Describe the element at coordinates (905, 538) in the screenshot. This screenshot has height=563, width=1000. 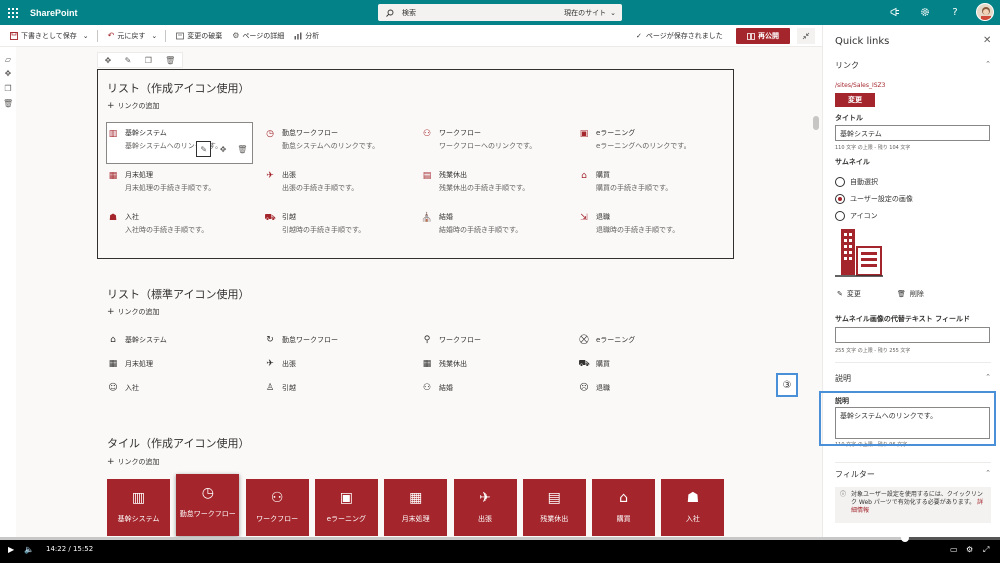
I see `video-progress-knob` at that location.